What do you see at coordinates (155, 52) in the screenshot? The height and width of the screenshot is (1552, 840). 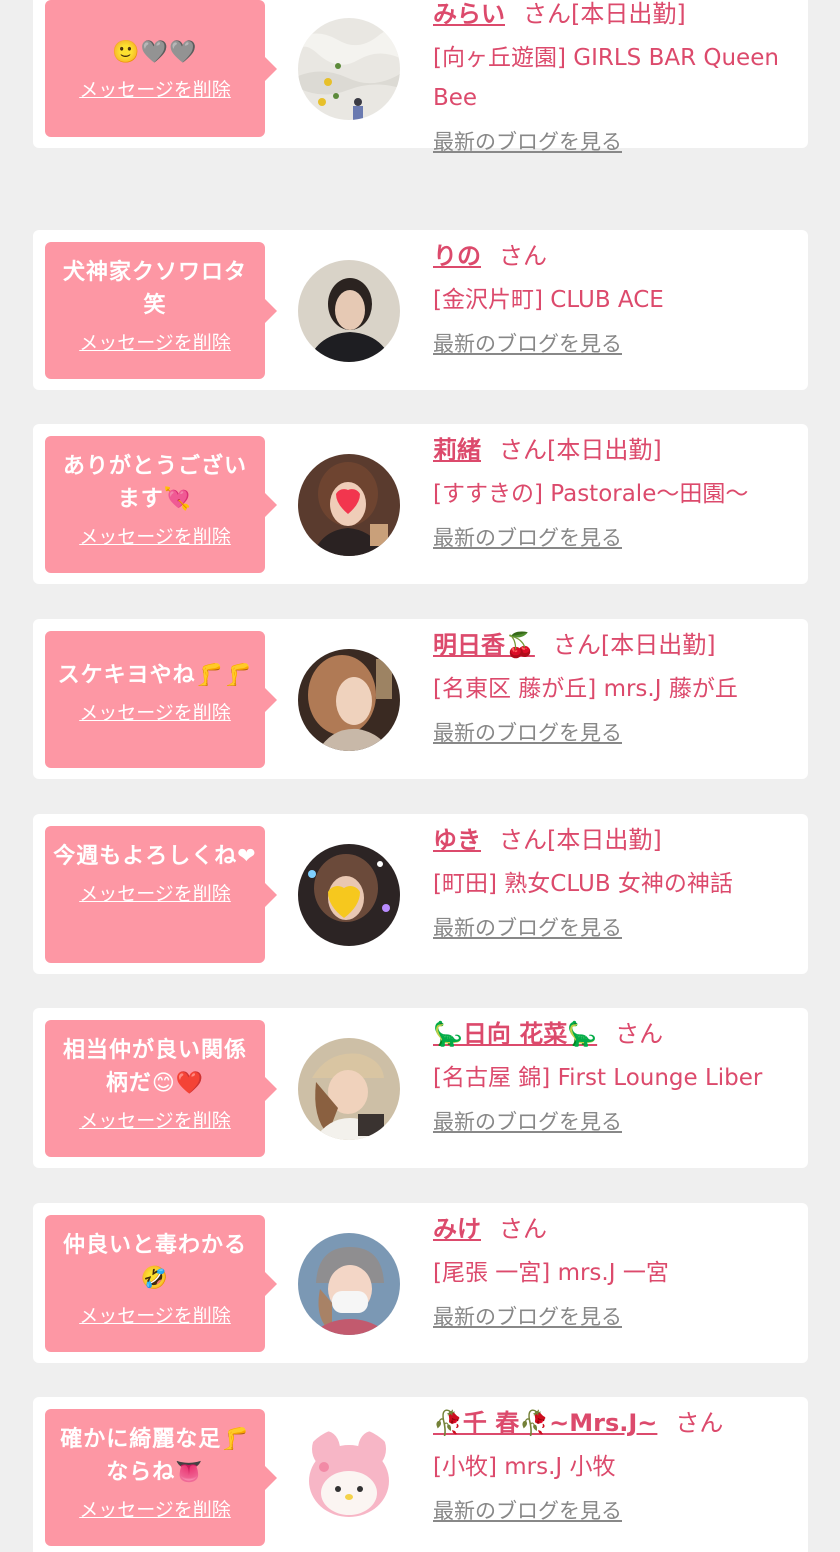 I see `message-text: 🙂🩶🩶` at bounding box center [155, 52].